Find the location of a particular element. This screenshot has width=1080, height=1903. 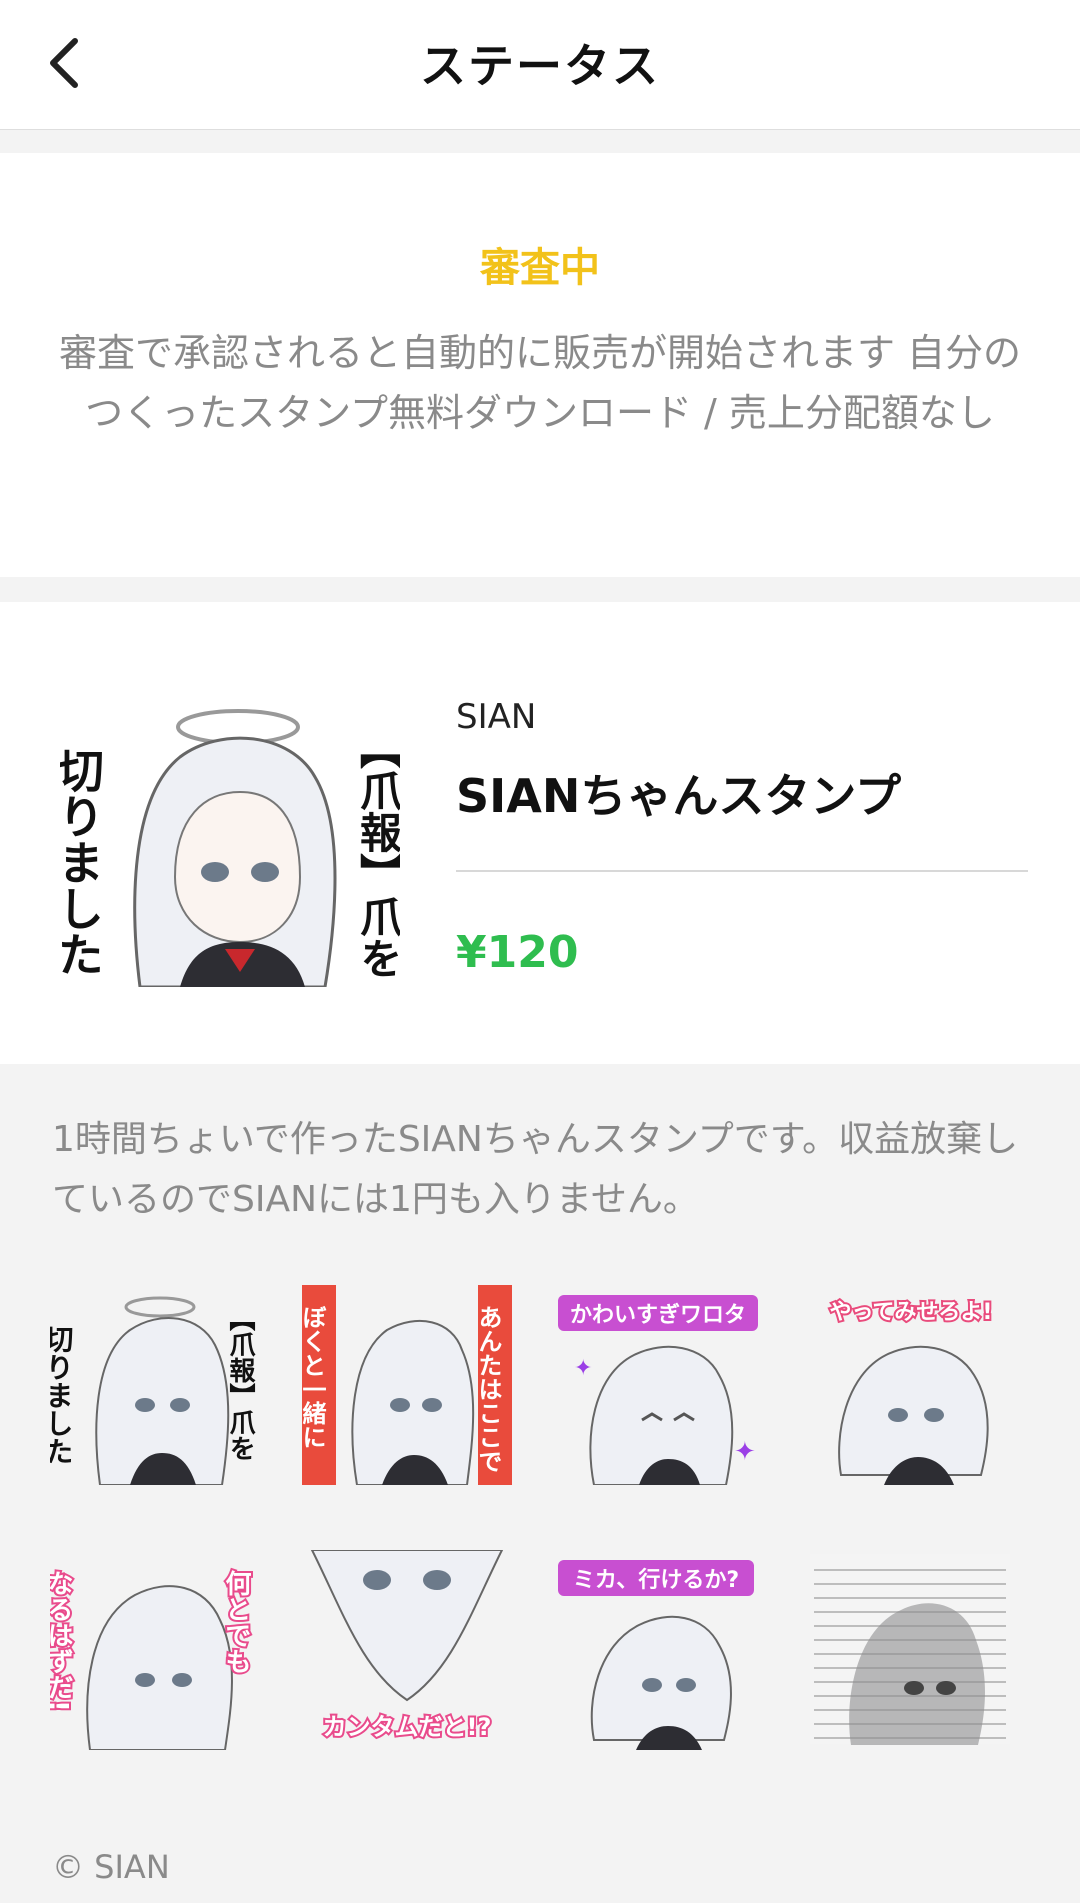

sticker-image: 切りました 【爪報】爪を is located at coordinates (152, 1390).